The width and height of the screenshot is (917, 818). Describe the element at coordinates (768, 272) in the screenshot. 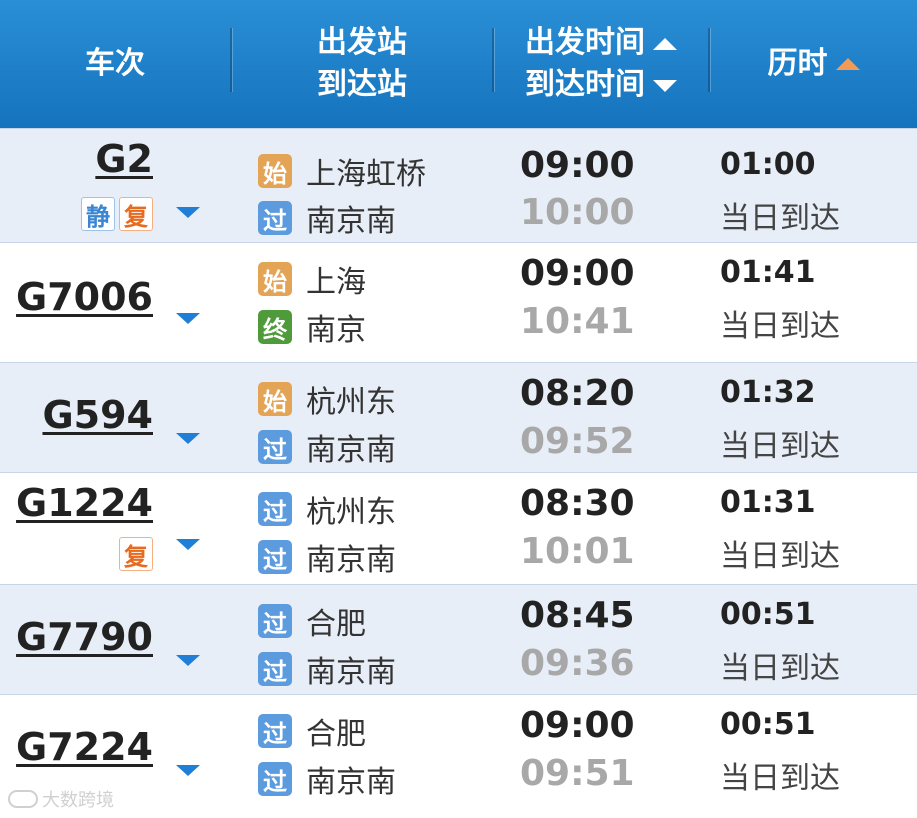

I see `duration: 01:41` at that location.